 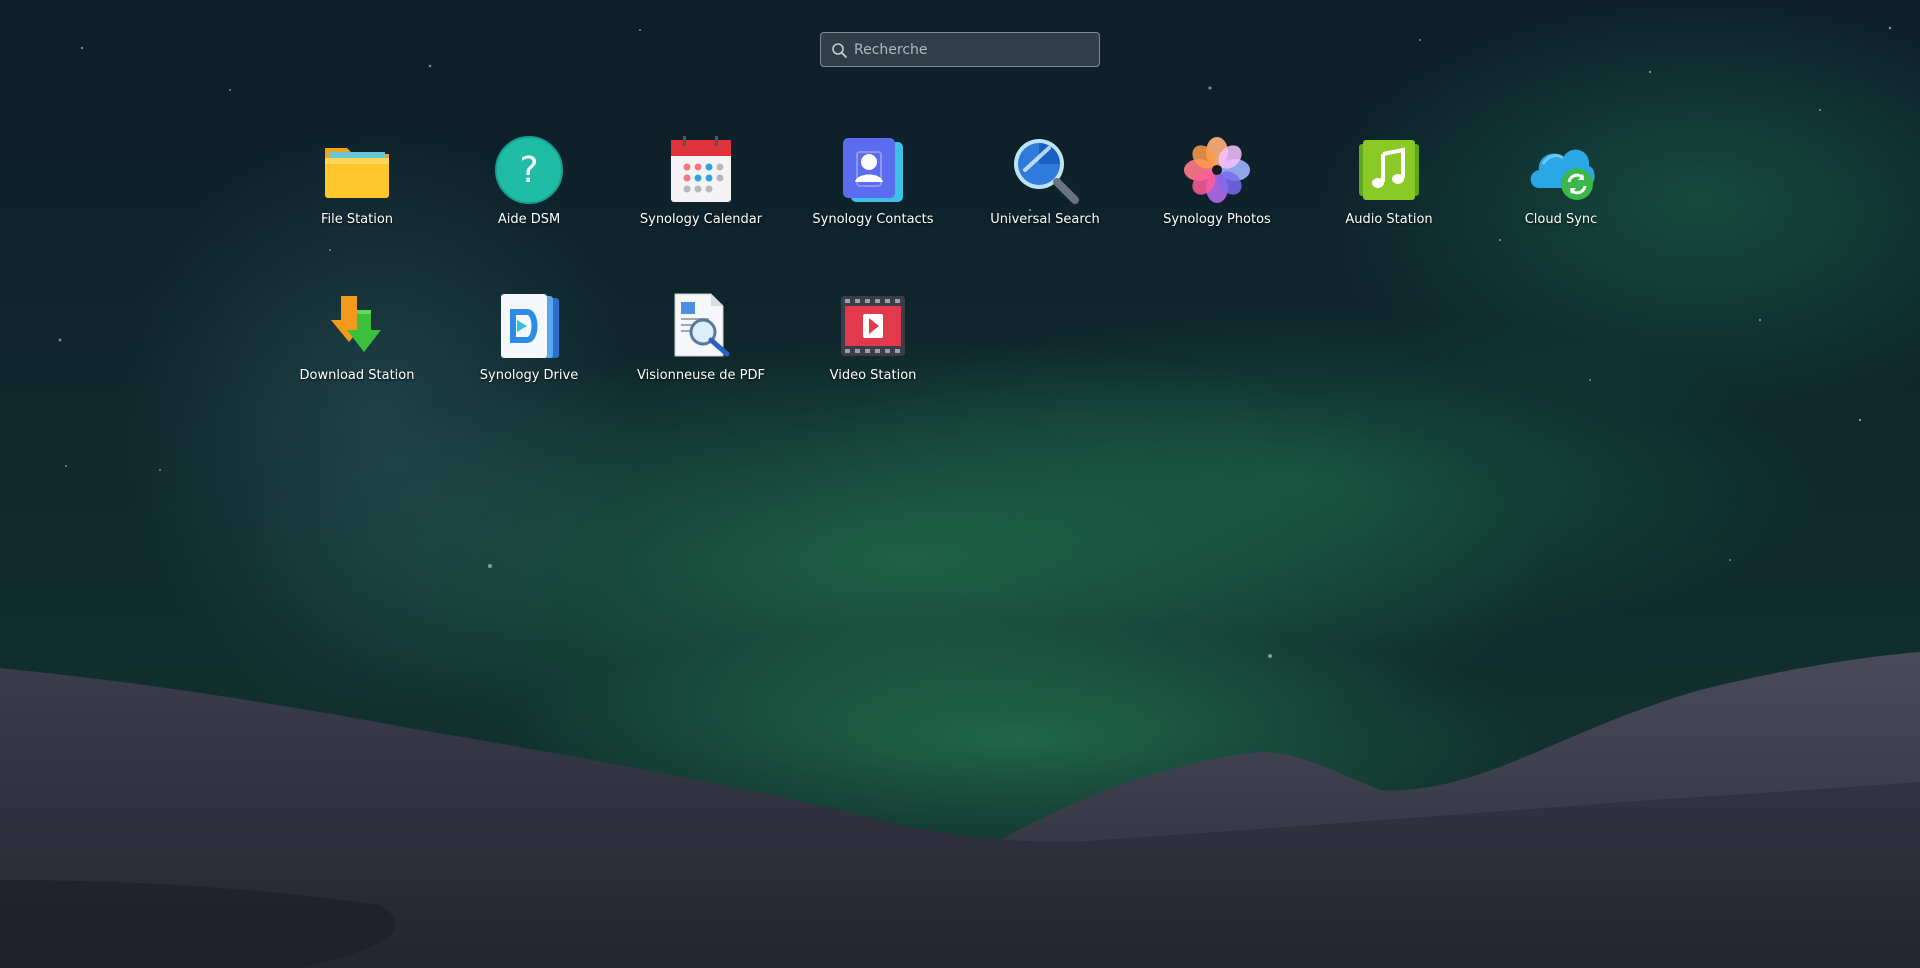 What do you see at coordinates (839, 50) in the screenshot?
I see `search-icon` at bounding box center [839, 50].